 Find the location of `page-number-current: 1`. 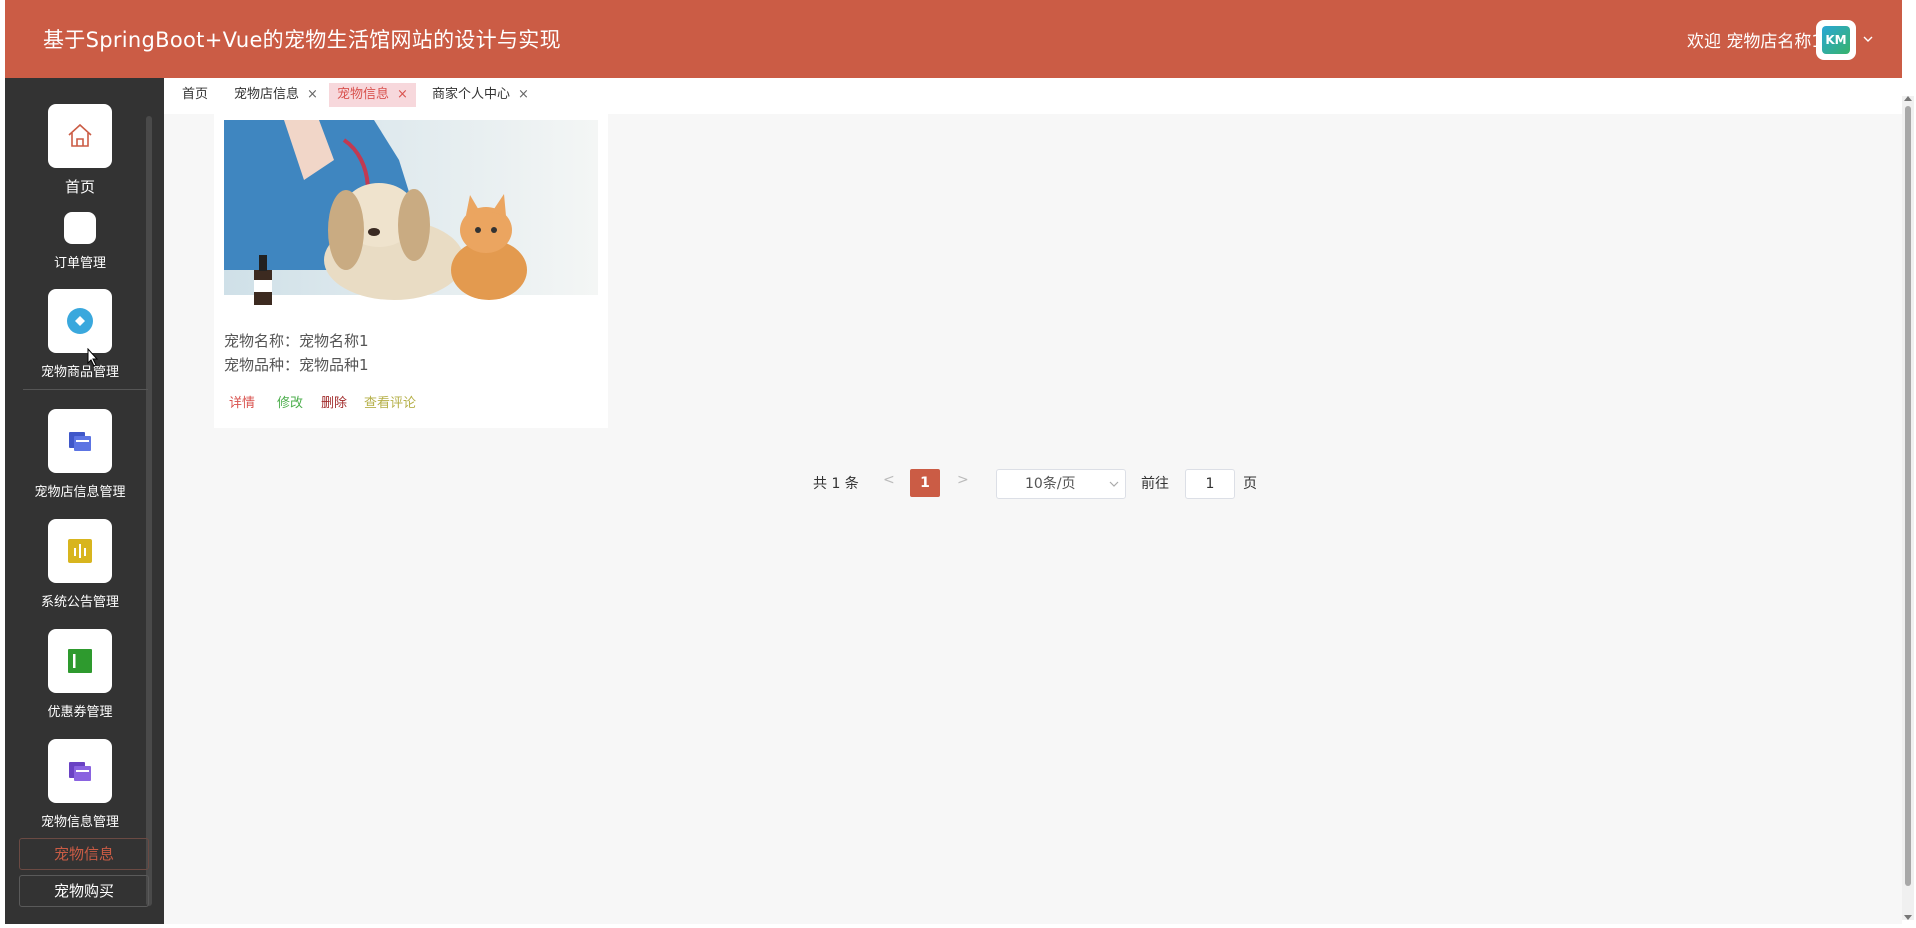

page-number-current: 1 is located at coordinates (925, 483).